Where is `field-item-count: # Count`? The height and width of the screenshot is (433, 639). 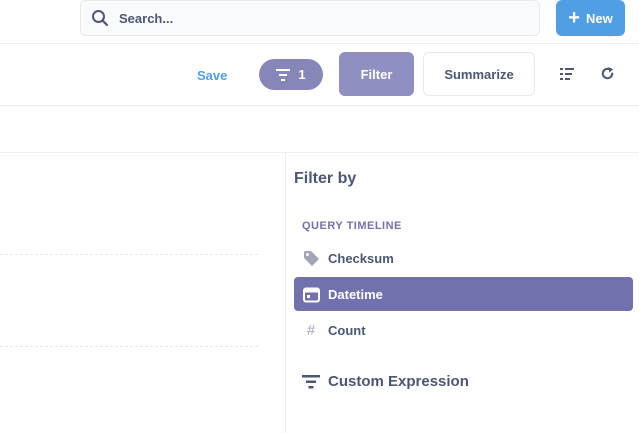 field-item-count: # Count is located at coordinates (463, 330).